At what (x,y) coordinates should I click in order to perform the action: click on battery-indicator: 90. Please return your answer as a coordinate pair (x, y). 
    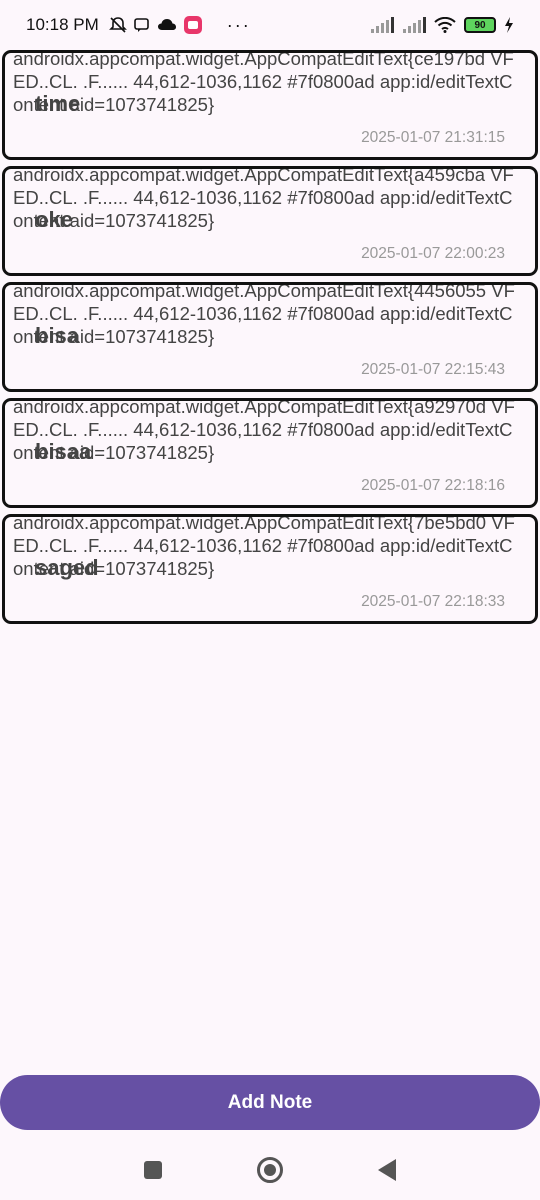
    Looking at the image, I should click on (480, 25).